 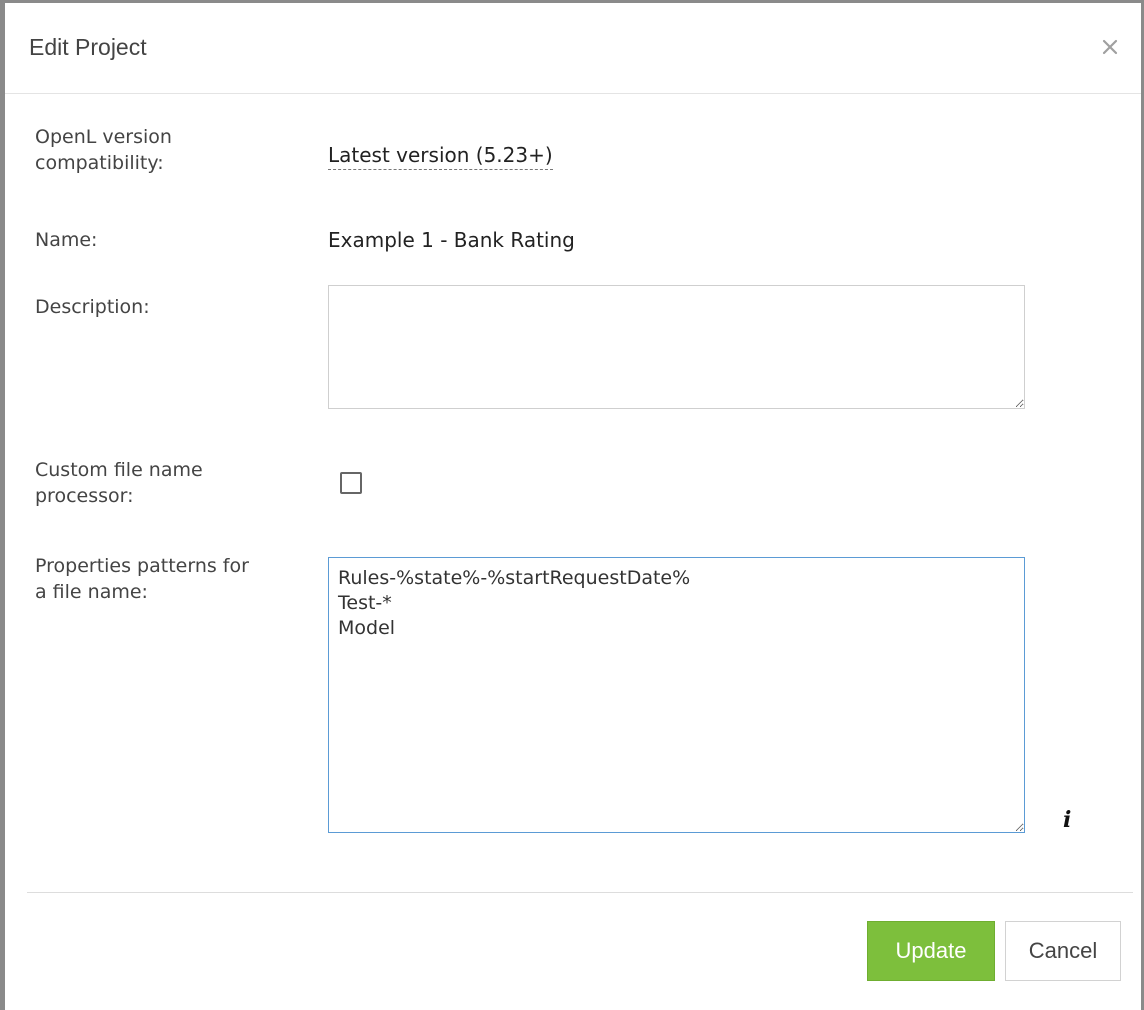 What do you see at coordinates (103, 137) in the screenshot?
I see `version-label-line1: OpenL version` at bounding box center [103, 137].